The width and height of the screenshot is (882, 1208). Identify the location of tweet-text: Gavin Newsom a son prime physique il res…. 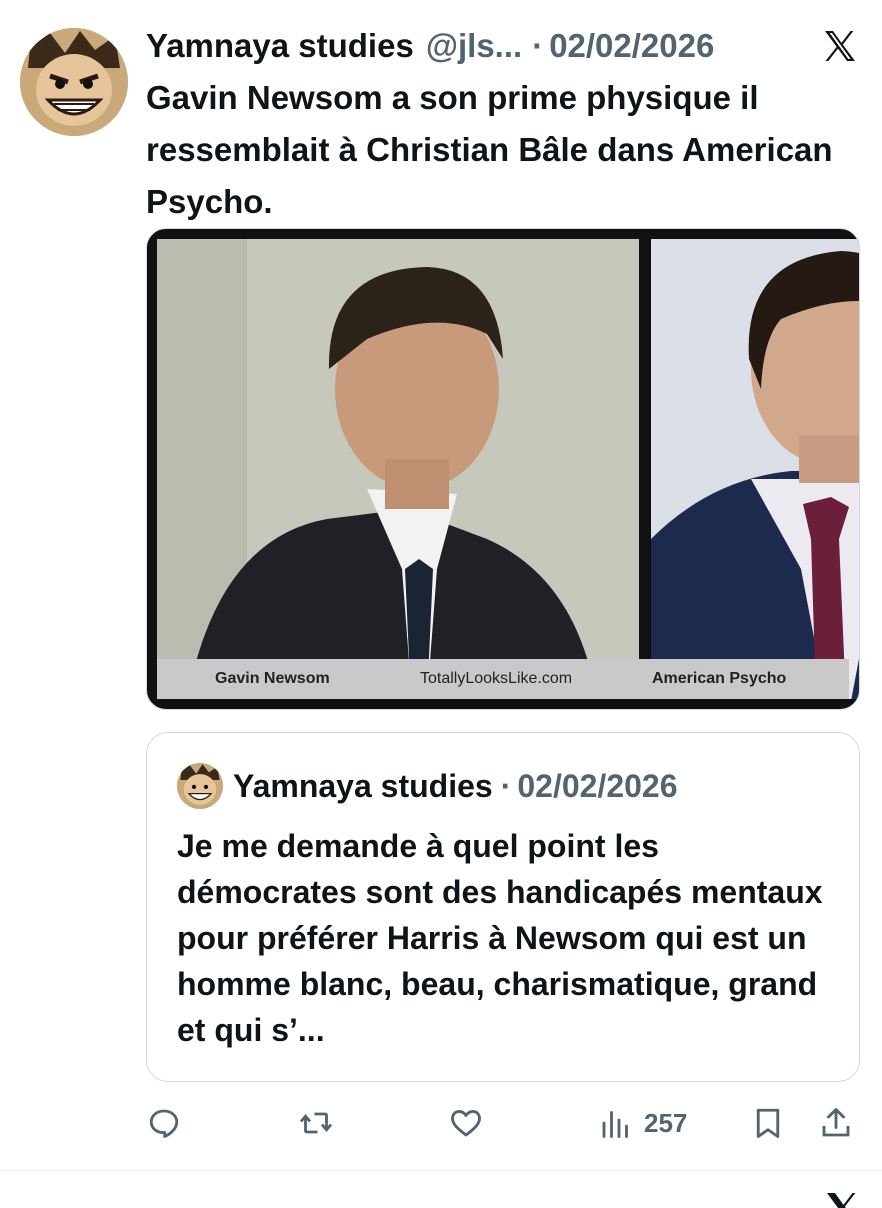
(489, 149).